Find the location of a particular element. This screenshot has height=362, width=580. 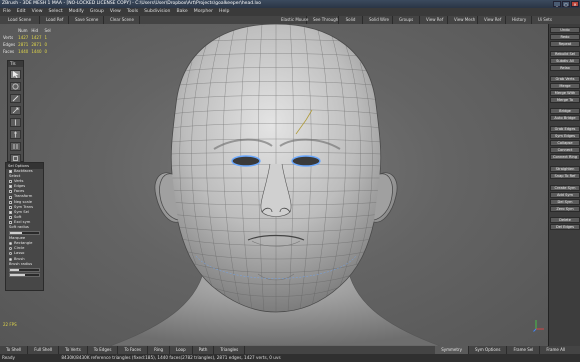

extrude-tool-icon is located at coordinates (15, 110).